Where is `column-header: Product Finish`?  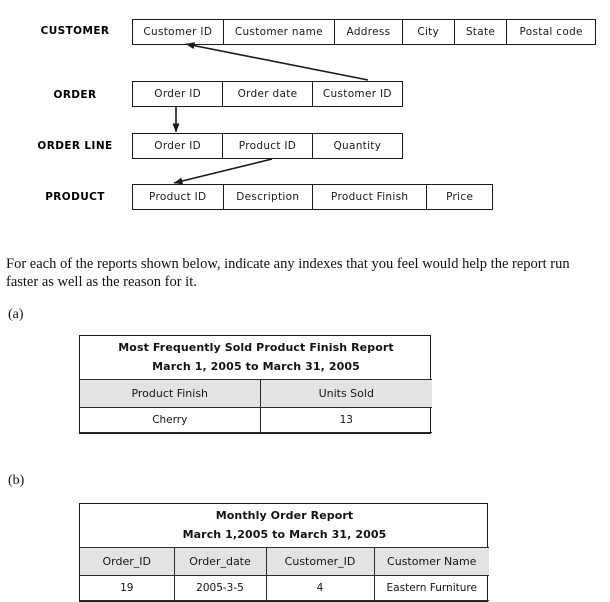 column-header: Product Finish is located at coordinates (170, 393).